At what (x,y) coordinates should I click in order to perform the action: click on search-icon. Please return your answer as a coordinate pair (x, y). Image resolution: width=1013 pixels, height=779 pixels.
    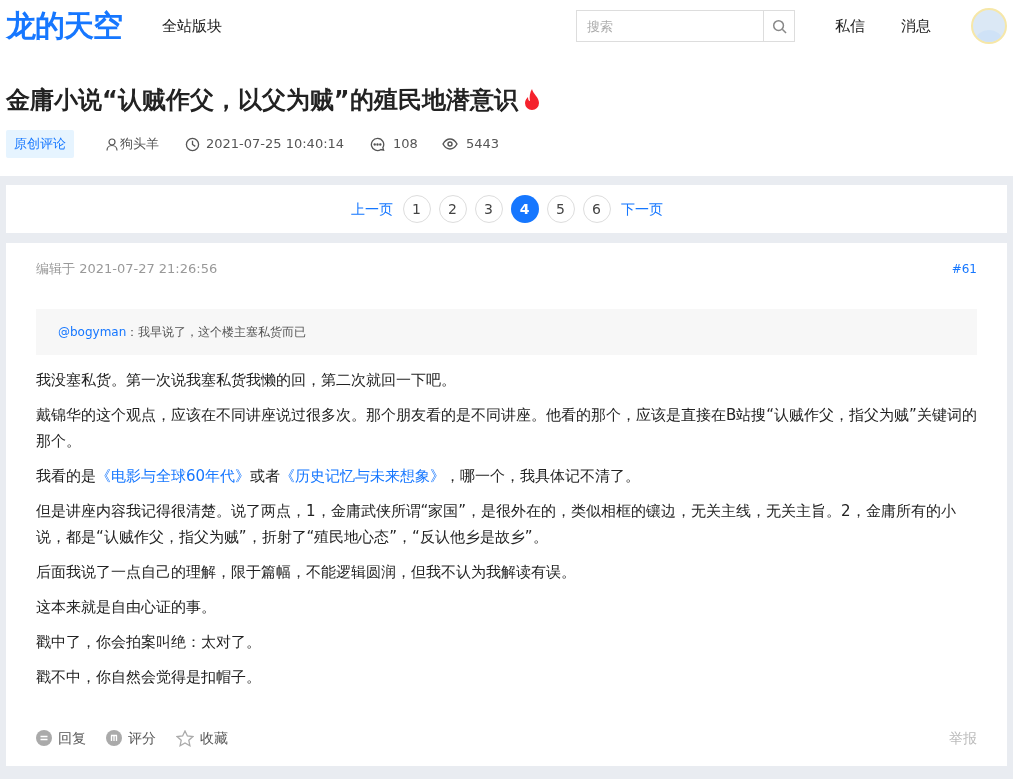
    Looking at the image, I should click on (779, 26).